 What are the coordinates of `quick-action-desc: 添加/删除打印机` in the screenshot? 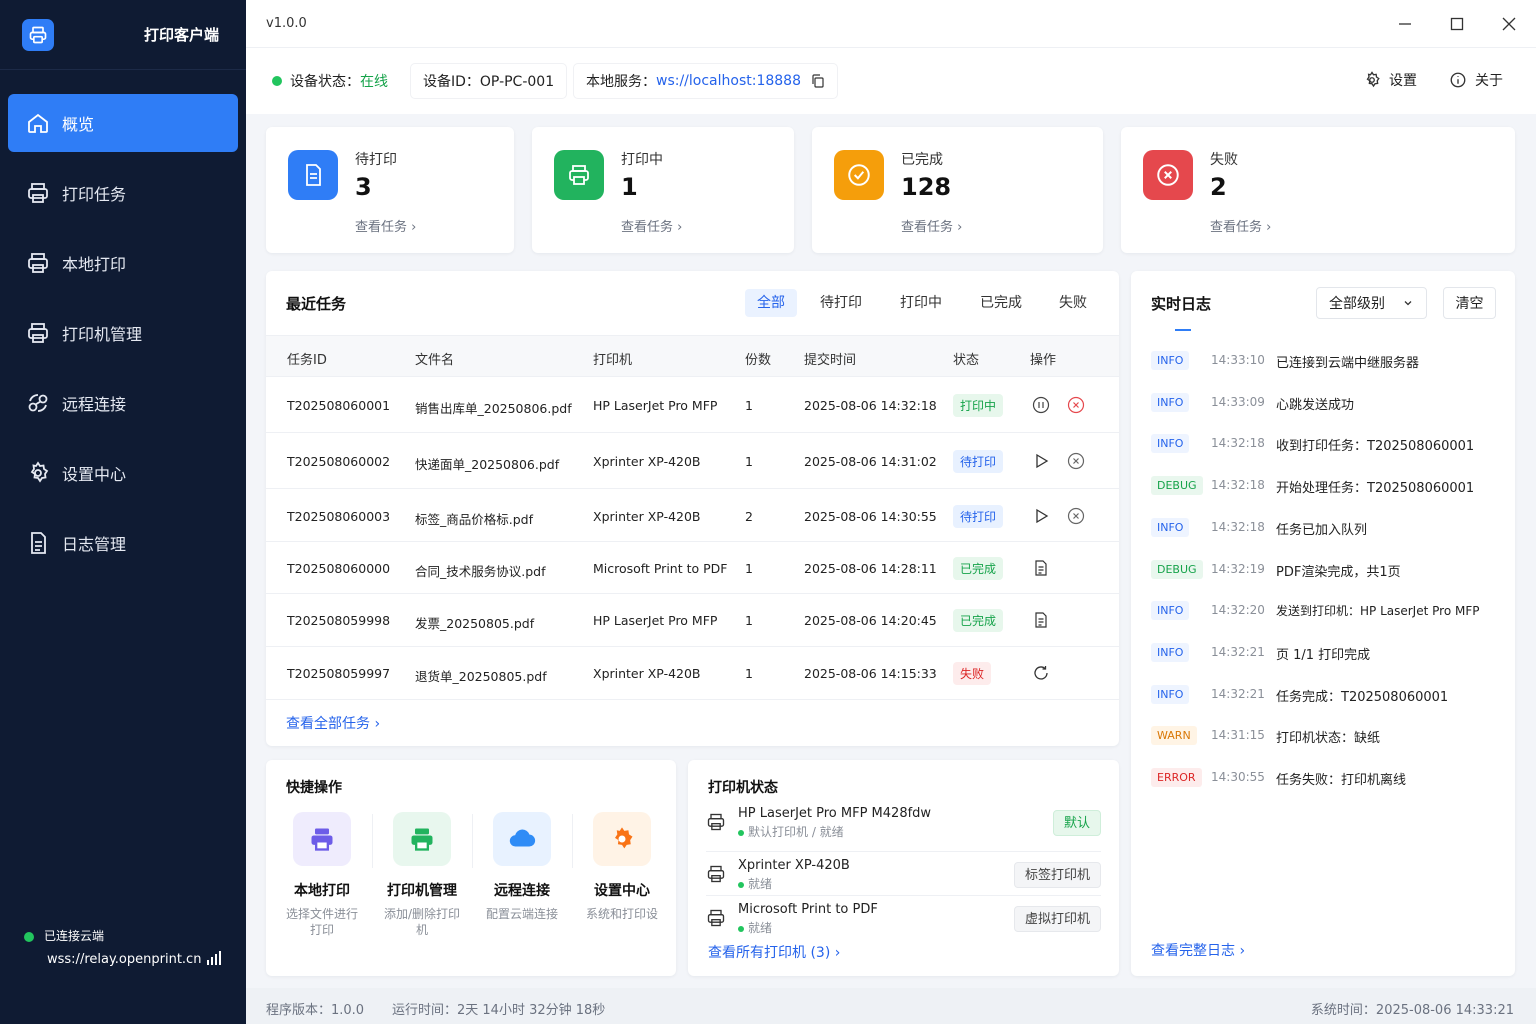 It's located at (422, 922).